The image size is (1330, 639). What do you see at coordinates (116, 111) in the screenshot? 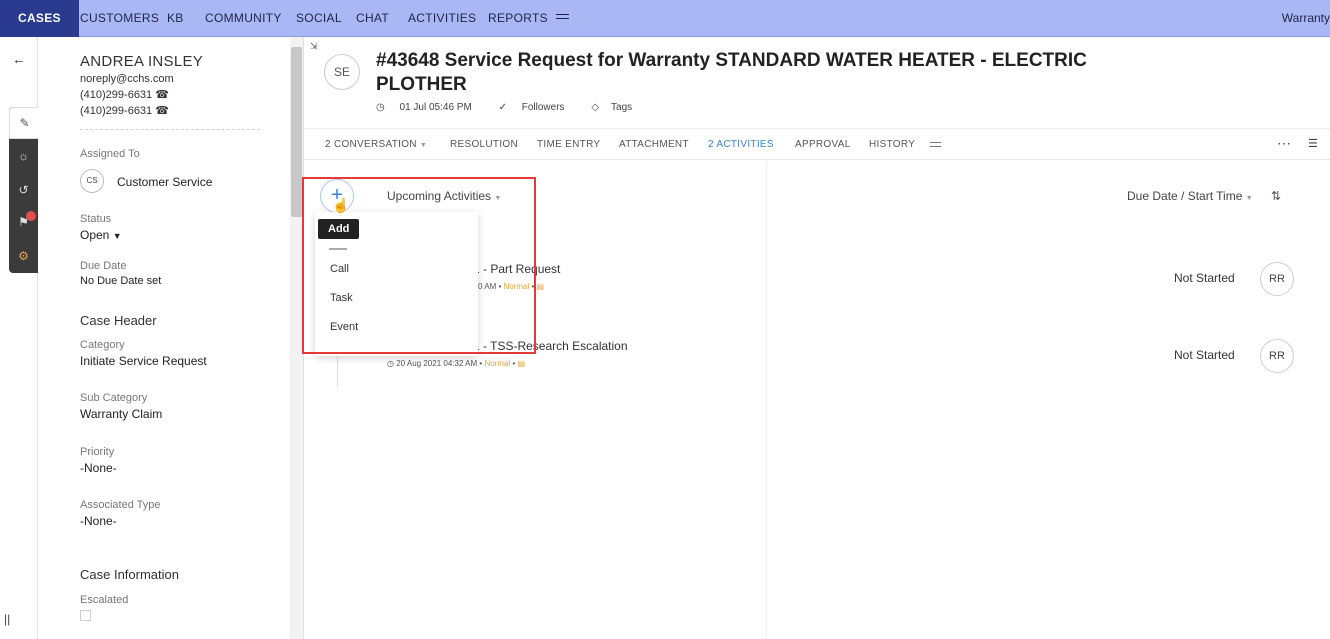
I see `contact-mobile-number: (410)299-6631` at bounding box center [116, 111].